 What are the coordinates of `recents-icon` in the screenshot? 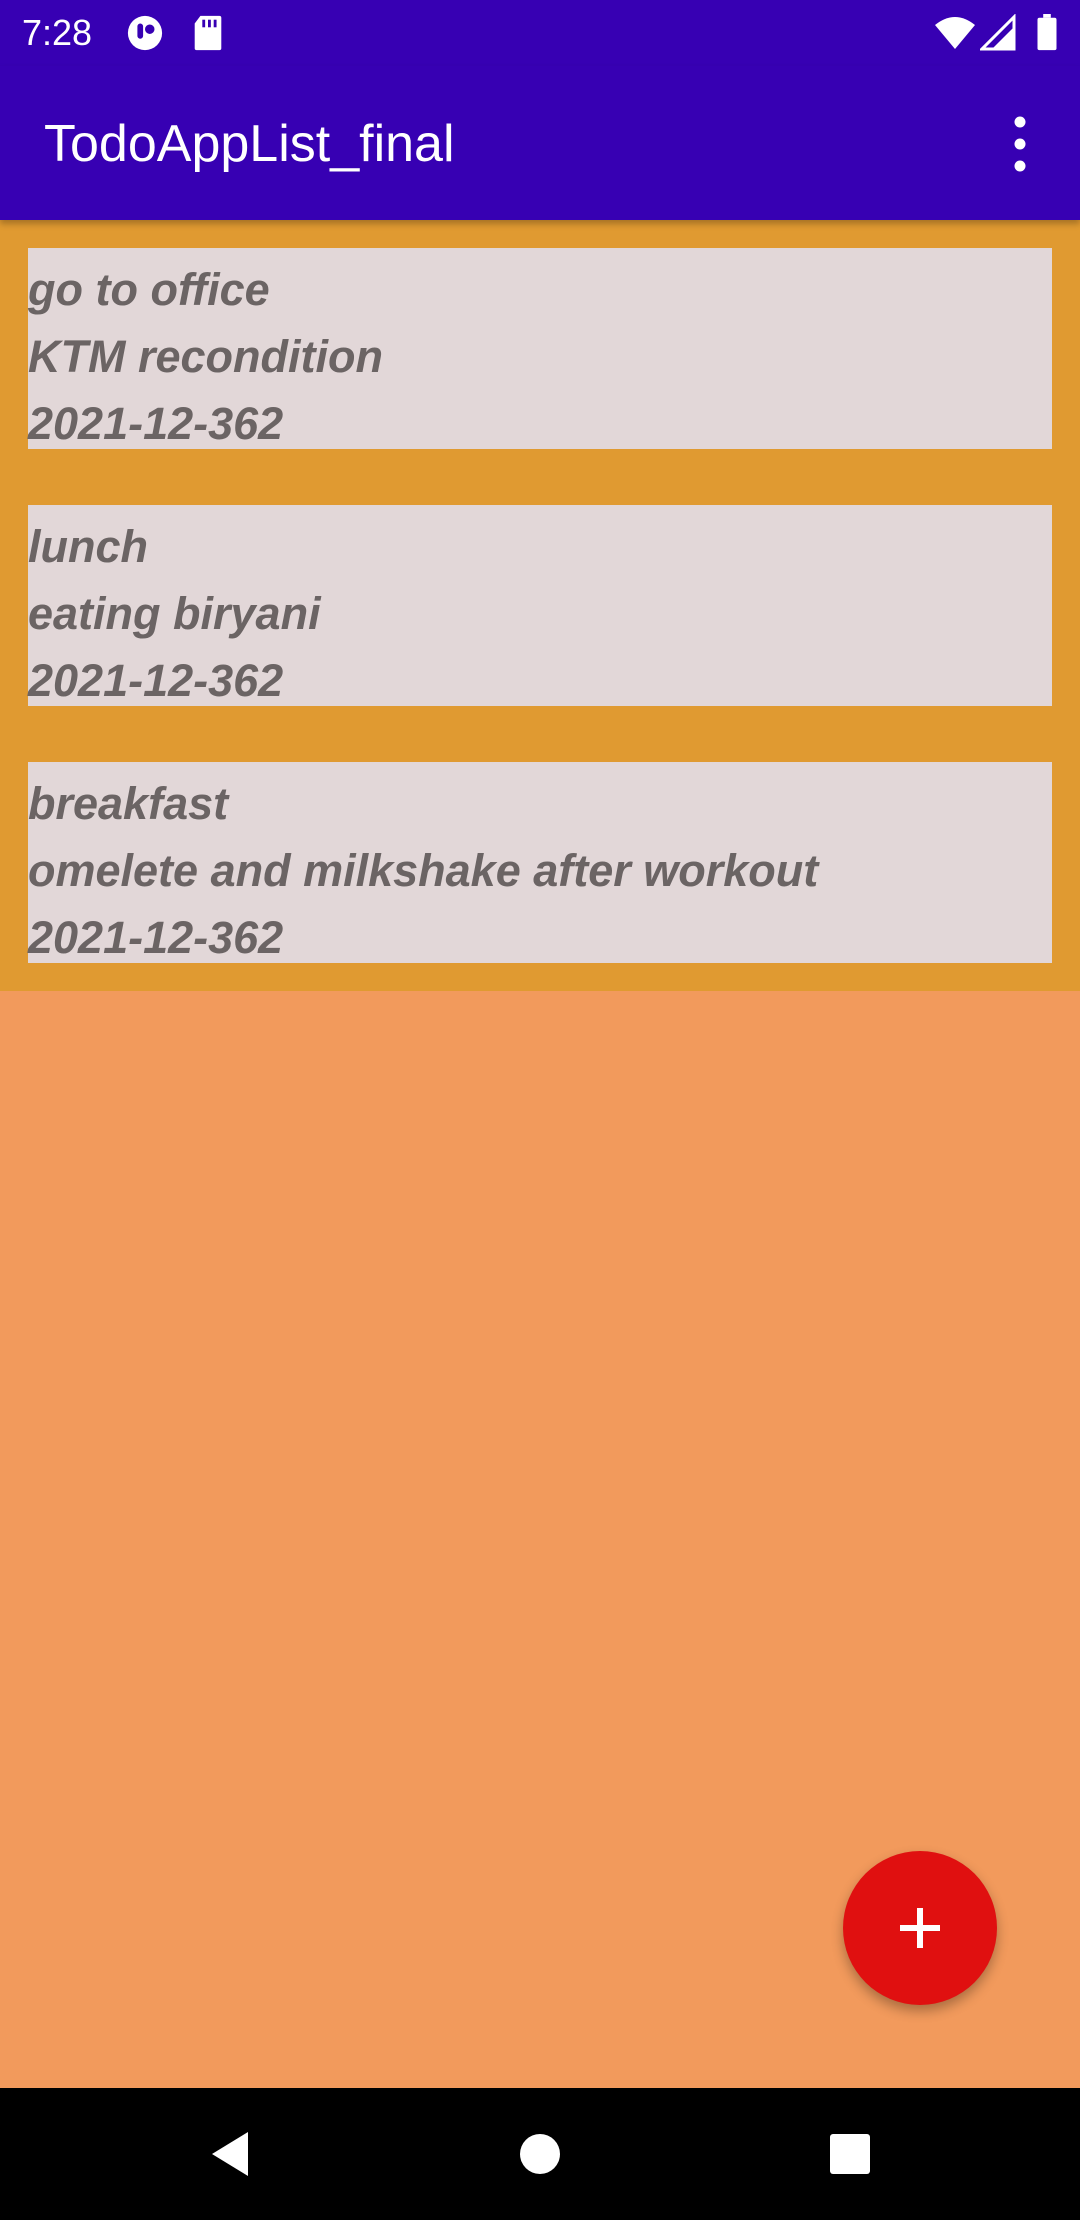 It's located at (850, 2154).